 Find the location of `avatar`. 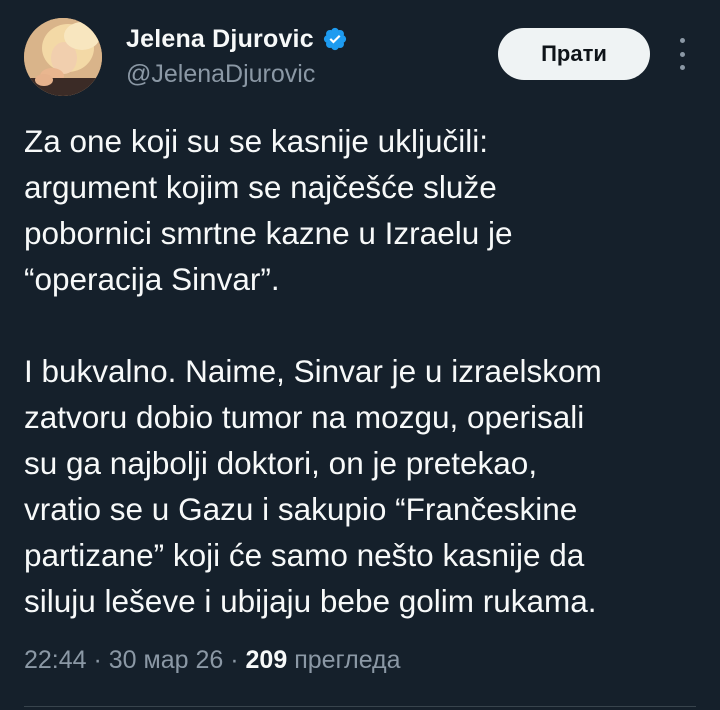

avatar is located at coordinates (63, 57).